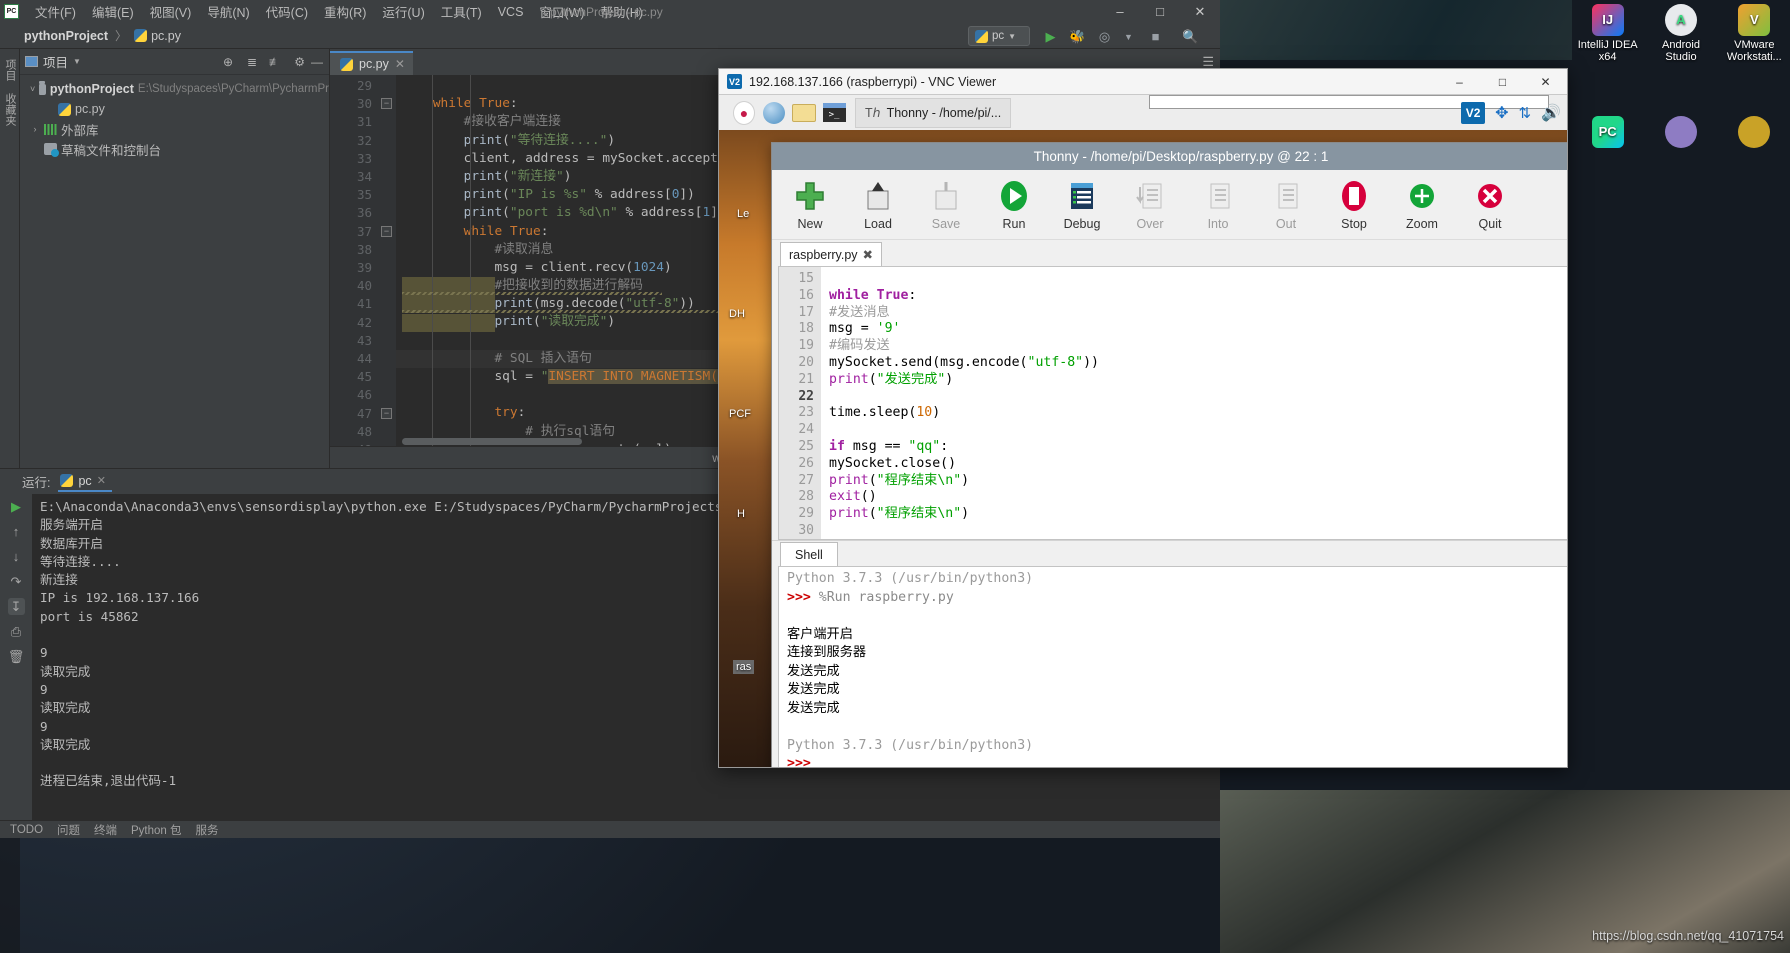  Describe the element at coordinates (743, 214) in the screenshot. I see `desktop-icon-label: Le` at that location.